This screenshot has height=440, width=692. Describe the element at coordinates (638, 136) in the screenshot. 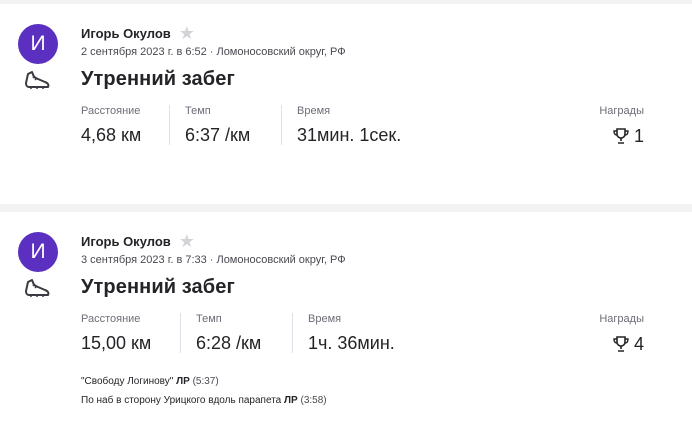

I see `awards-count: 1` at that location.